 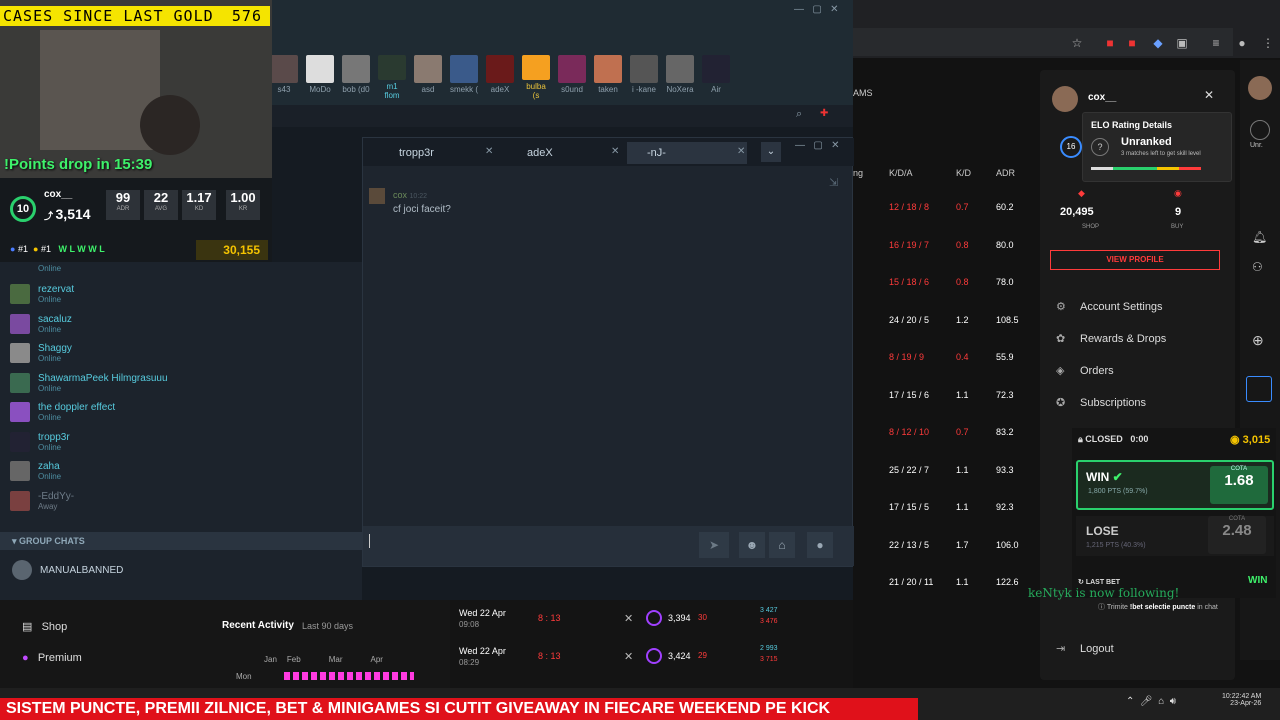 I want to click on kda-cell: 25 / 22 / 7, so click(x=909, y=469).